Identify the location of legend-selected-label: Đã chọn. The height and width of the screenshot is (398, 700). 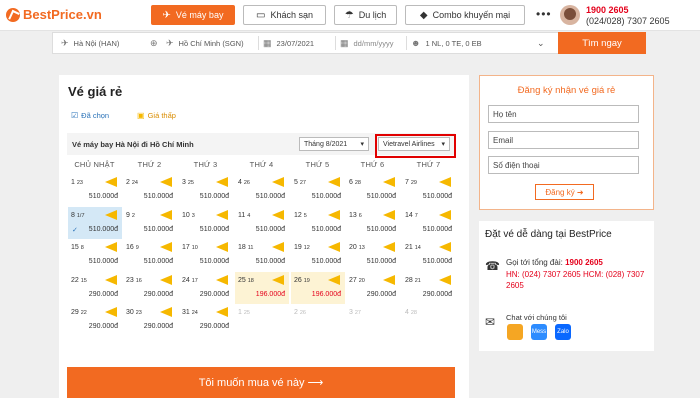
(95, 115).